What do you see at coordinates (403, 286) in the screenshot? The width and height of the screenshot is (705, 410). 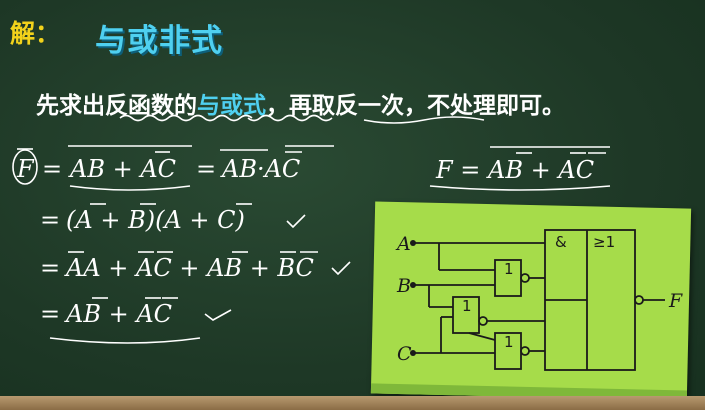 I see `input-b-label: B` at bounding box center [403, 286].